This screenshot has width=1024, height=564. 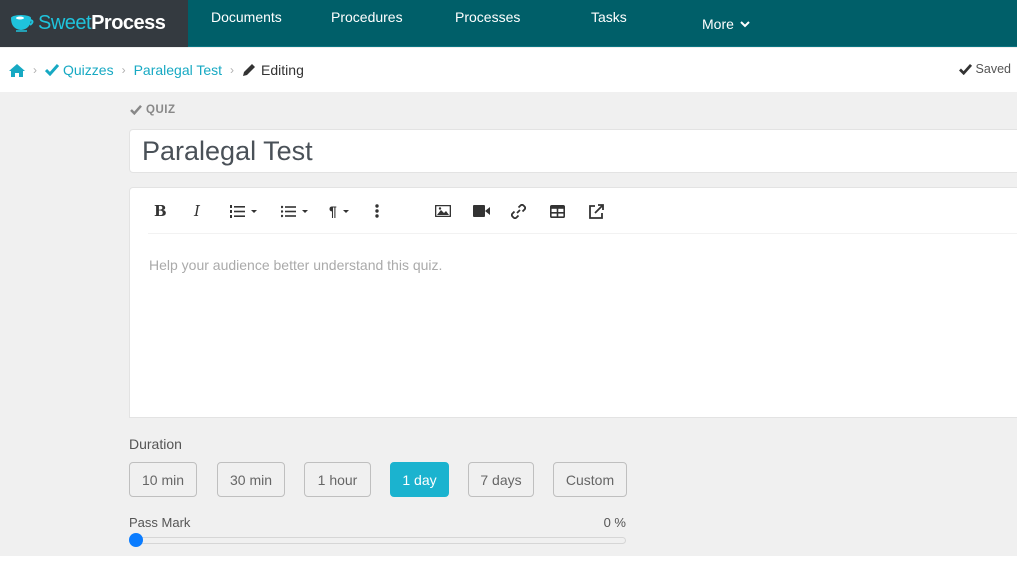 What do you see at coordinates (339, 211) in the screenshot?
I see `paragraph-button: ¶` at bounding box center [339, 211].